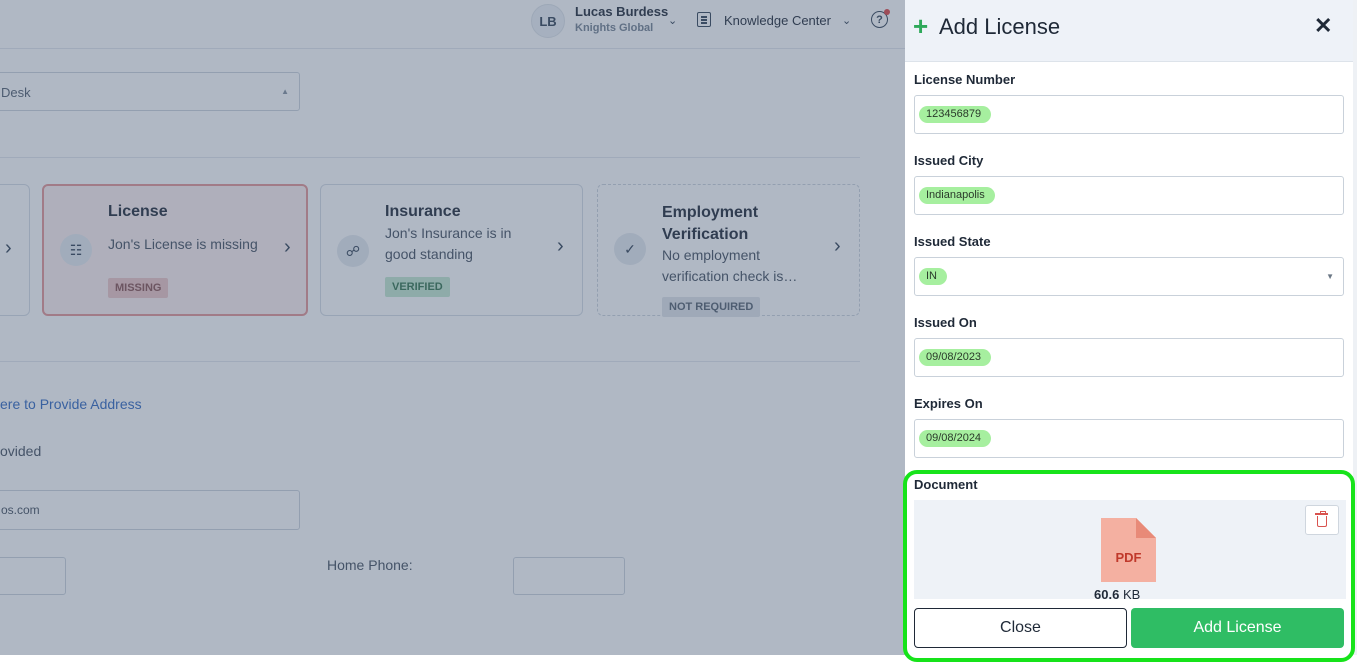 The width and height of the screenshot is (1357, 664). I want to click on close-button: Close, so click(1020, 628).